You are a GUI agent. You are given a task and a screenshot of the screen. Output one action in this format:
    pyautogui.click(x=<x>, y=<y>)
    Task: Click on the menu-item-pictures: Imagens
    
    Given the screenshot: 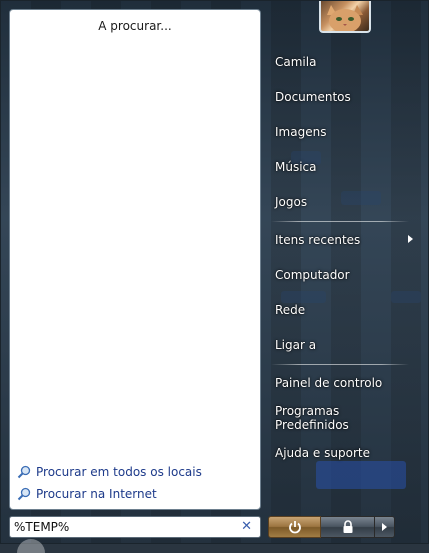 What is the action you would take?
    pyautogui.click(x=341, y=132)
    